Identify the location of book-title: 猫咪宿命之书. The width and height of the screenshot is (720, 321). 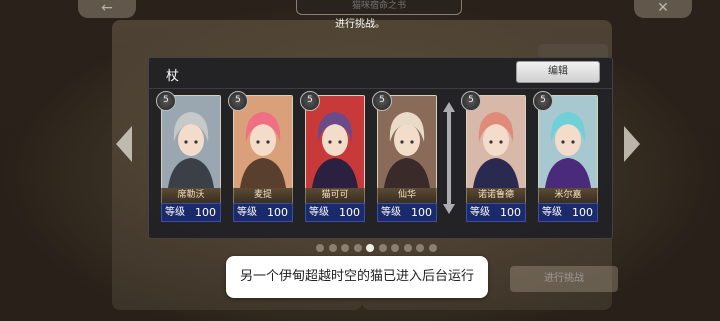
(378, 6).